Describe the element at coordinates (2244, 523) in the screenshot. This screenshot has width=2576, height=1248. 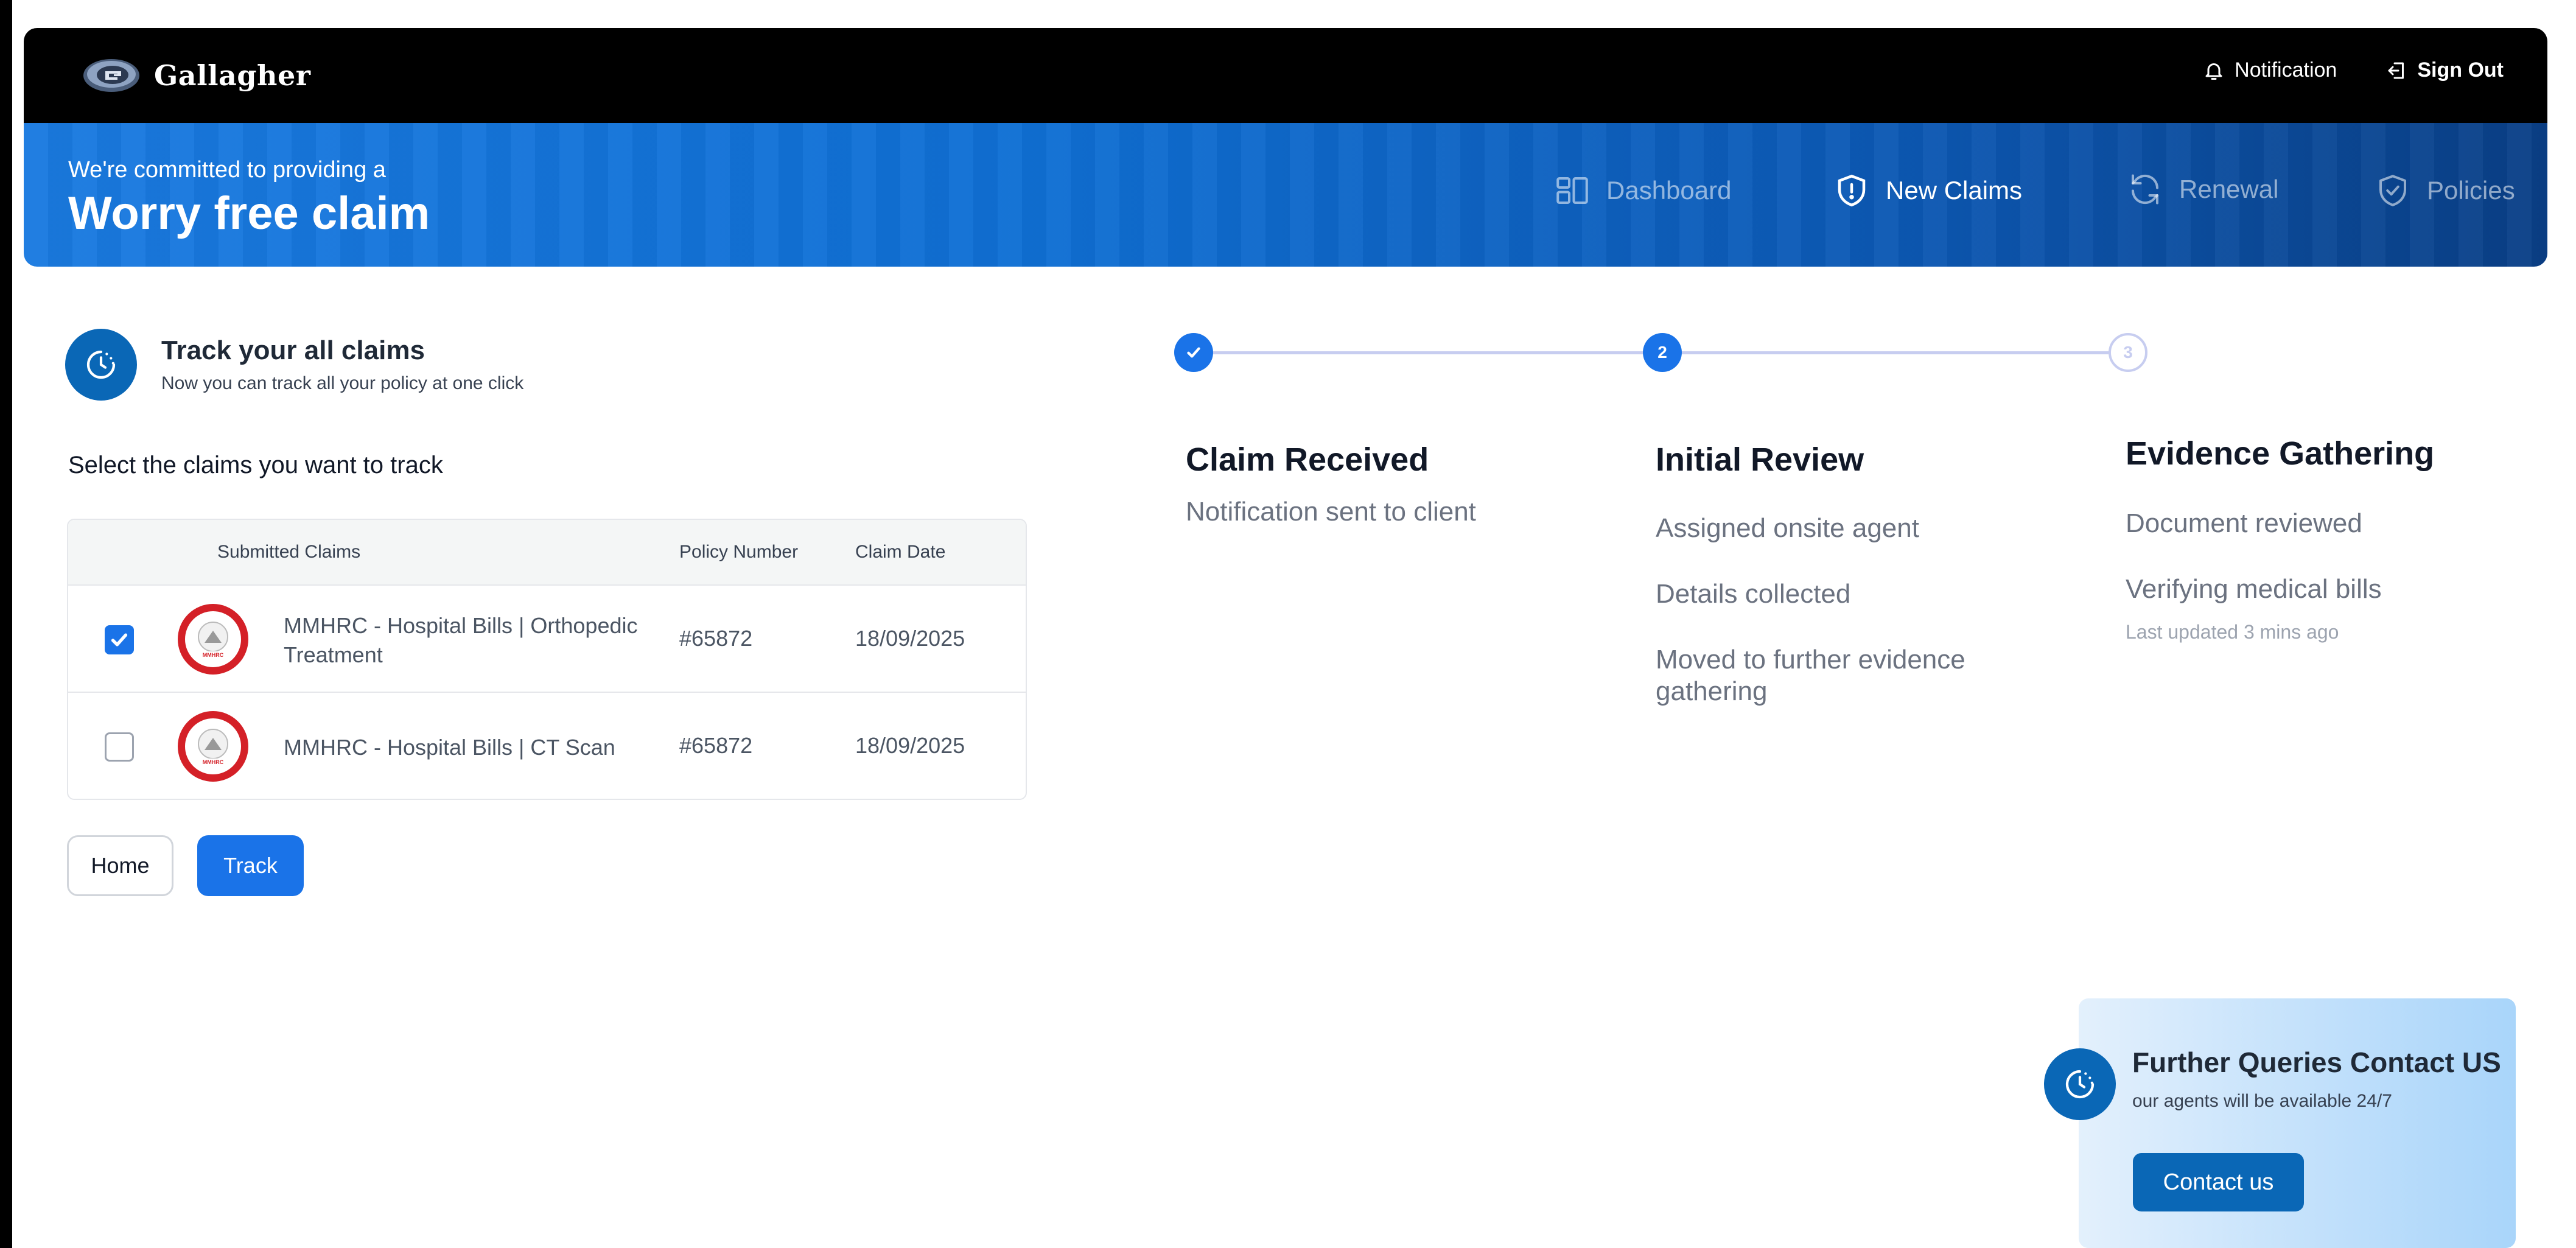
I see `step-3-item: Document reviewed` at that location.